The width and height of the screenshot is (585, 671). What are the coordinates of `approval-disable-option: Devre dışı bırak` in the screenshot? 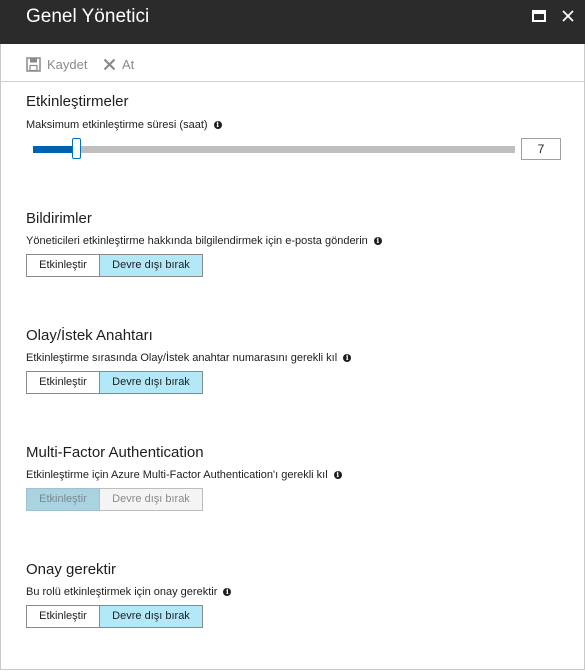 It's located at (151, 616).